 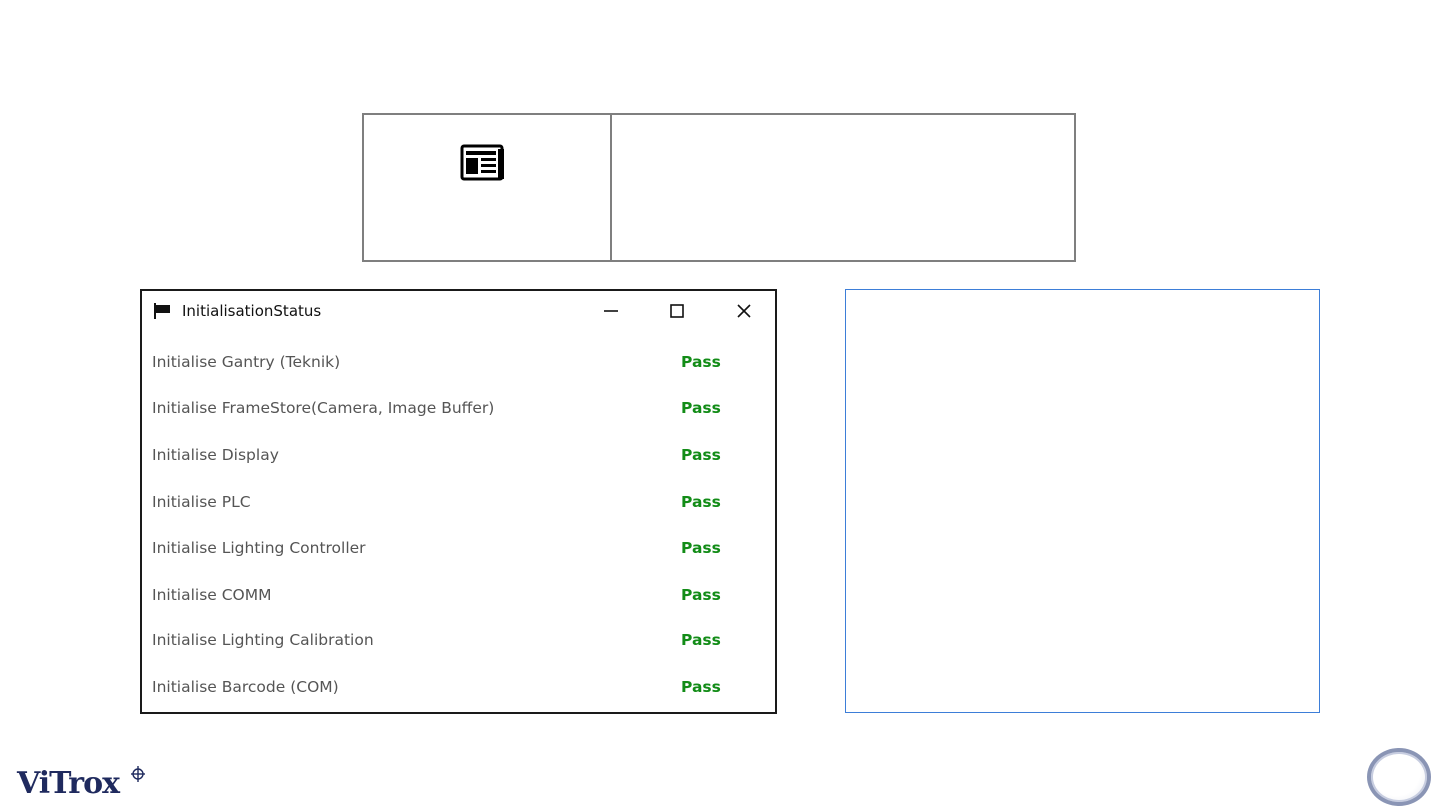 I want to click on vitrox-logo: ViTrox, so click(x=68, y=783).